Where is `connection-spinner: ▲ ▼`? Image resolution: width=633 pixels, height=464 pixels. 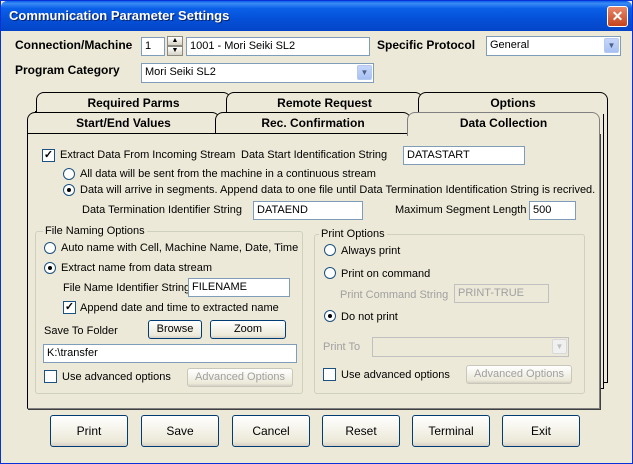
connection-spinner: ▲ ▼ is located at coordinates (175, 46).